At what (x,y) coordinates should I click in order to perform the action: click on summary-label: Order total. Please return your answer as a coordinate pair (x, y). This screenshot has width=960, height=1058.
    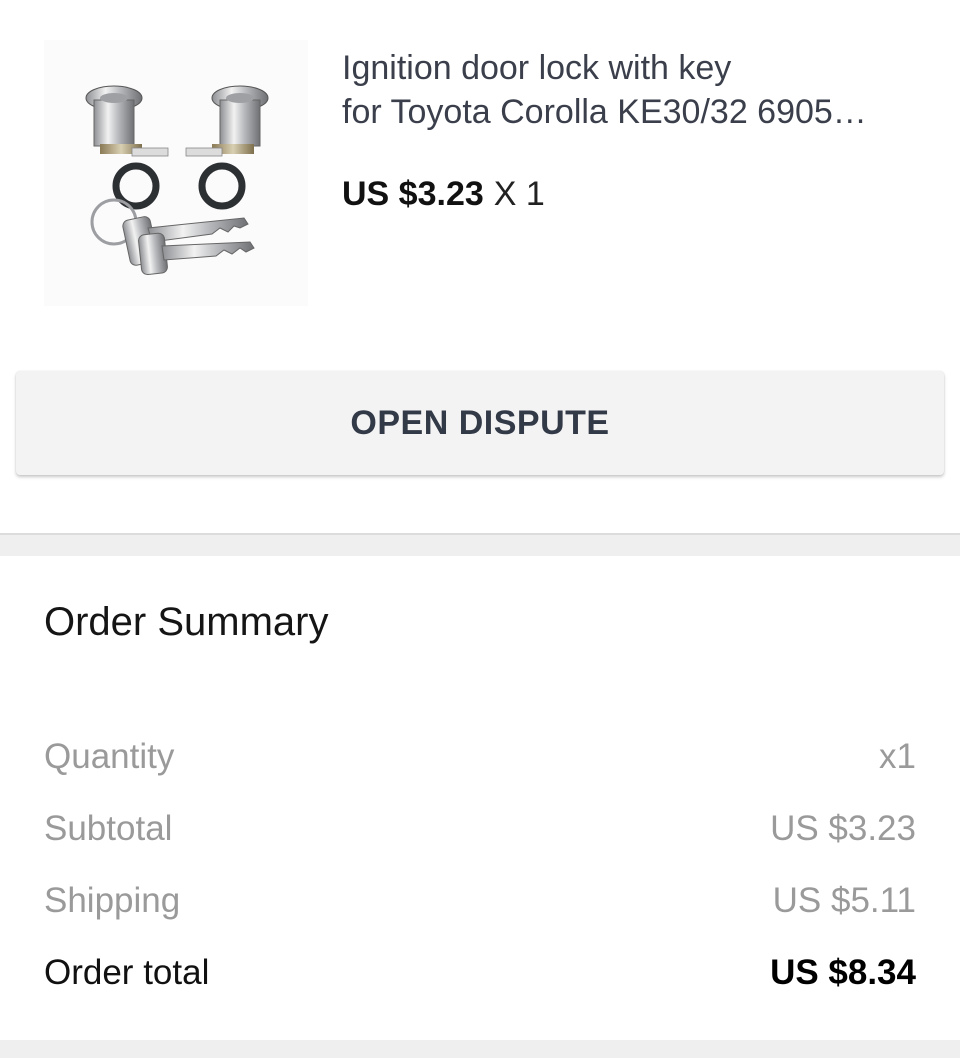
    Looking at the image, I should click on (127, 972).